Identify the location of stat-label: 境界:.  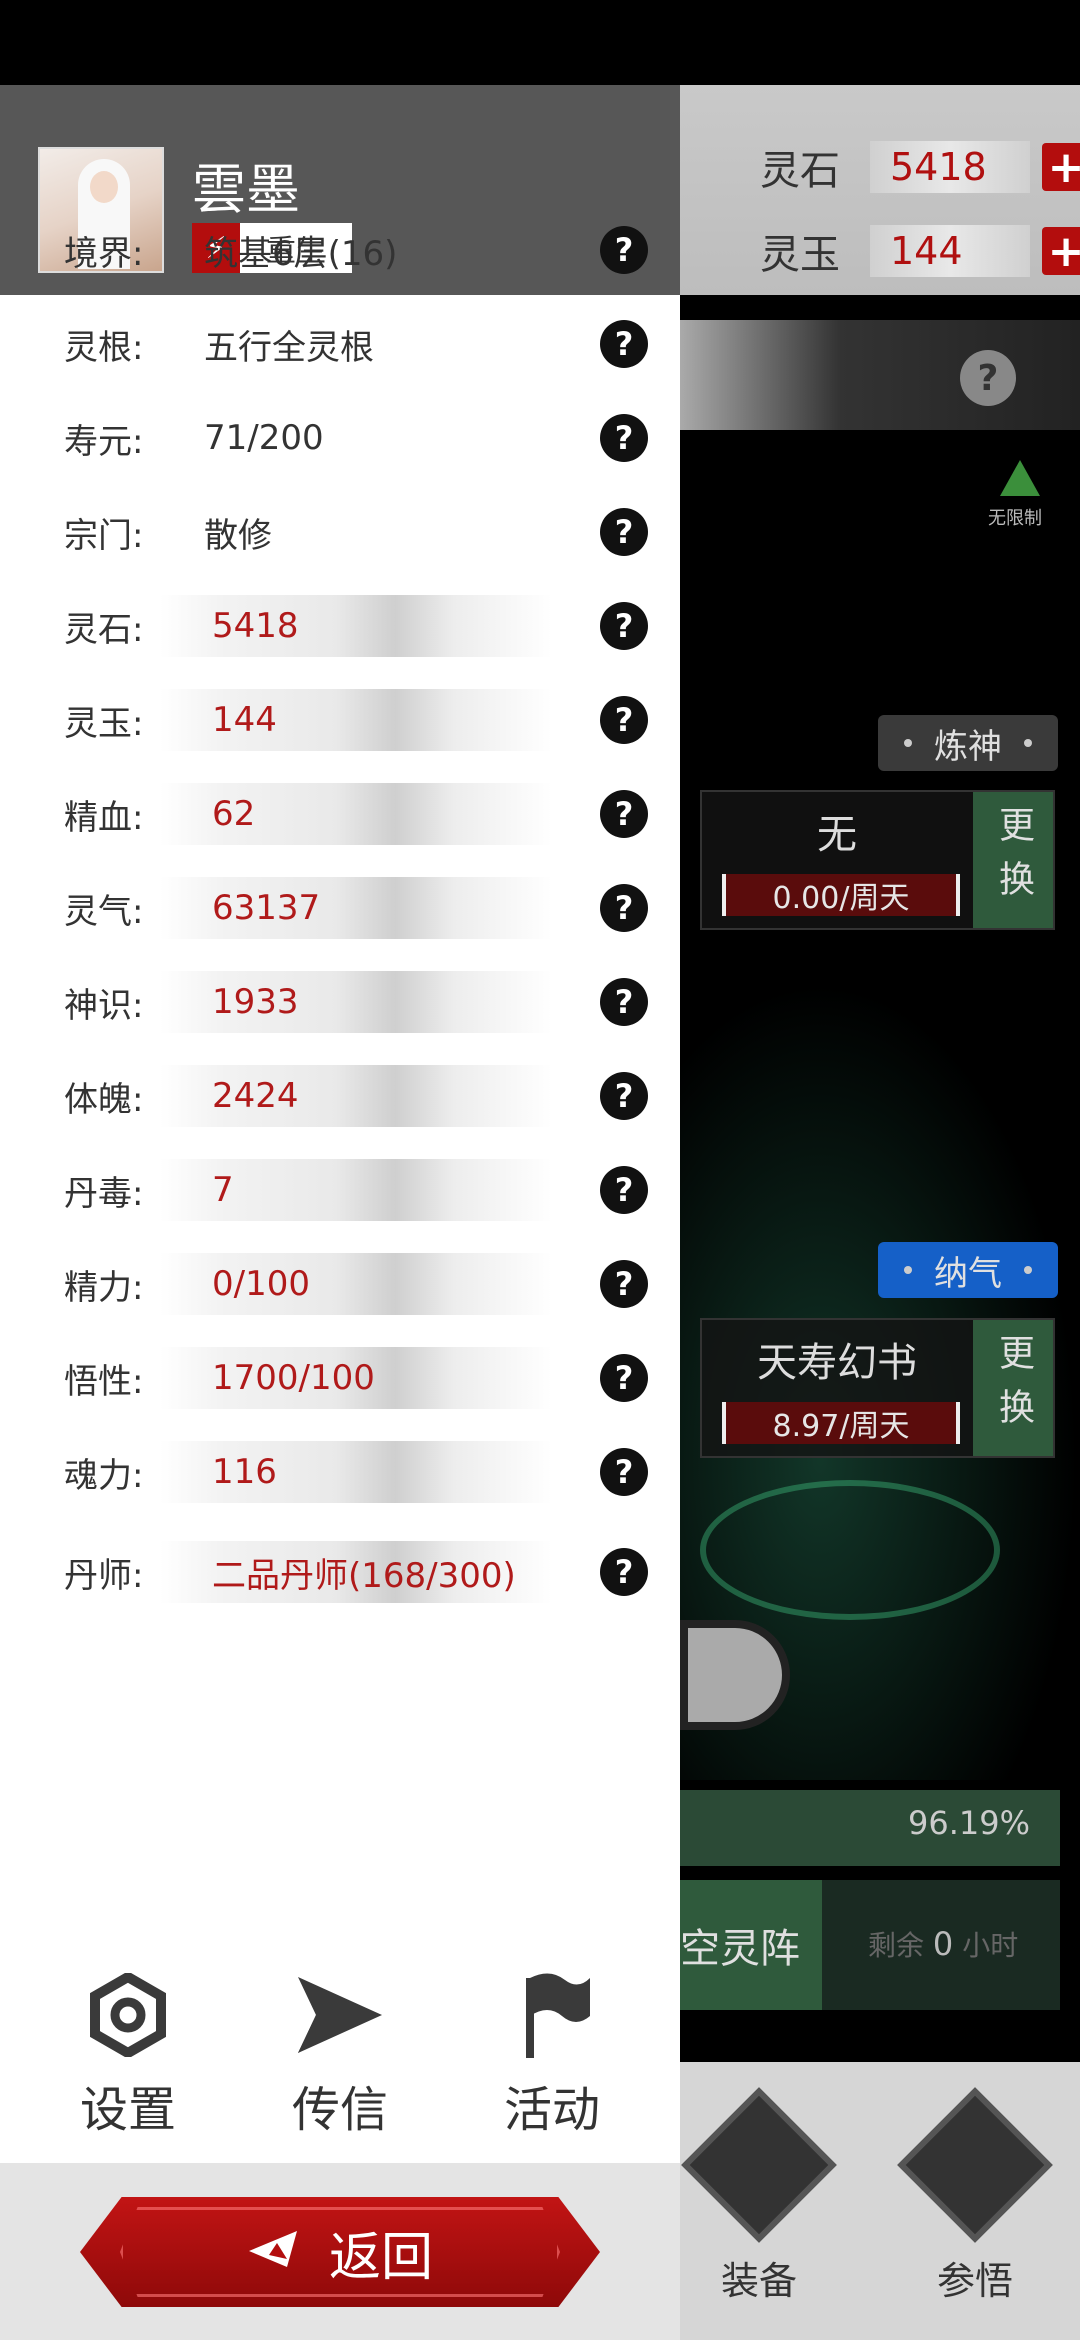
(104, 253).